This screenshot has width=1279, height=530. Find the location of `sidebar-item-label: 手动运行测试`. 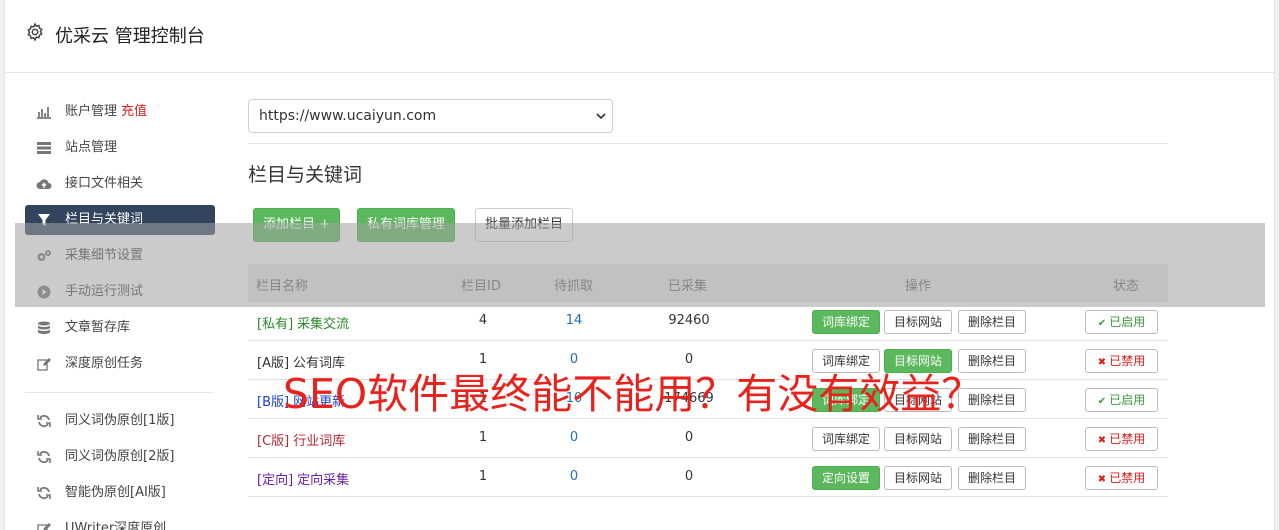

sidebar-item-label: 手动运行测试 is located at coordinates (104, 291).